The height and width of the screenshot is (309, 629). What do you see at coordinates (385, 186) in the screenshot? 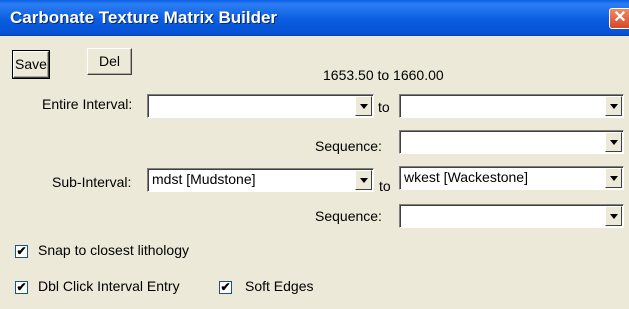
I see `sub-interval-to-label: to` at bounding box center [385, 186].